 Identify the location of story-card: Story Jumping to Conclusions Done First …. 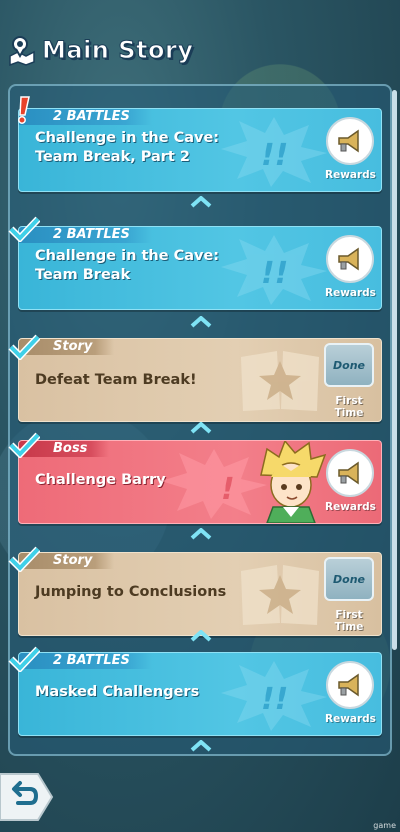
(200, 594).